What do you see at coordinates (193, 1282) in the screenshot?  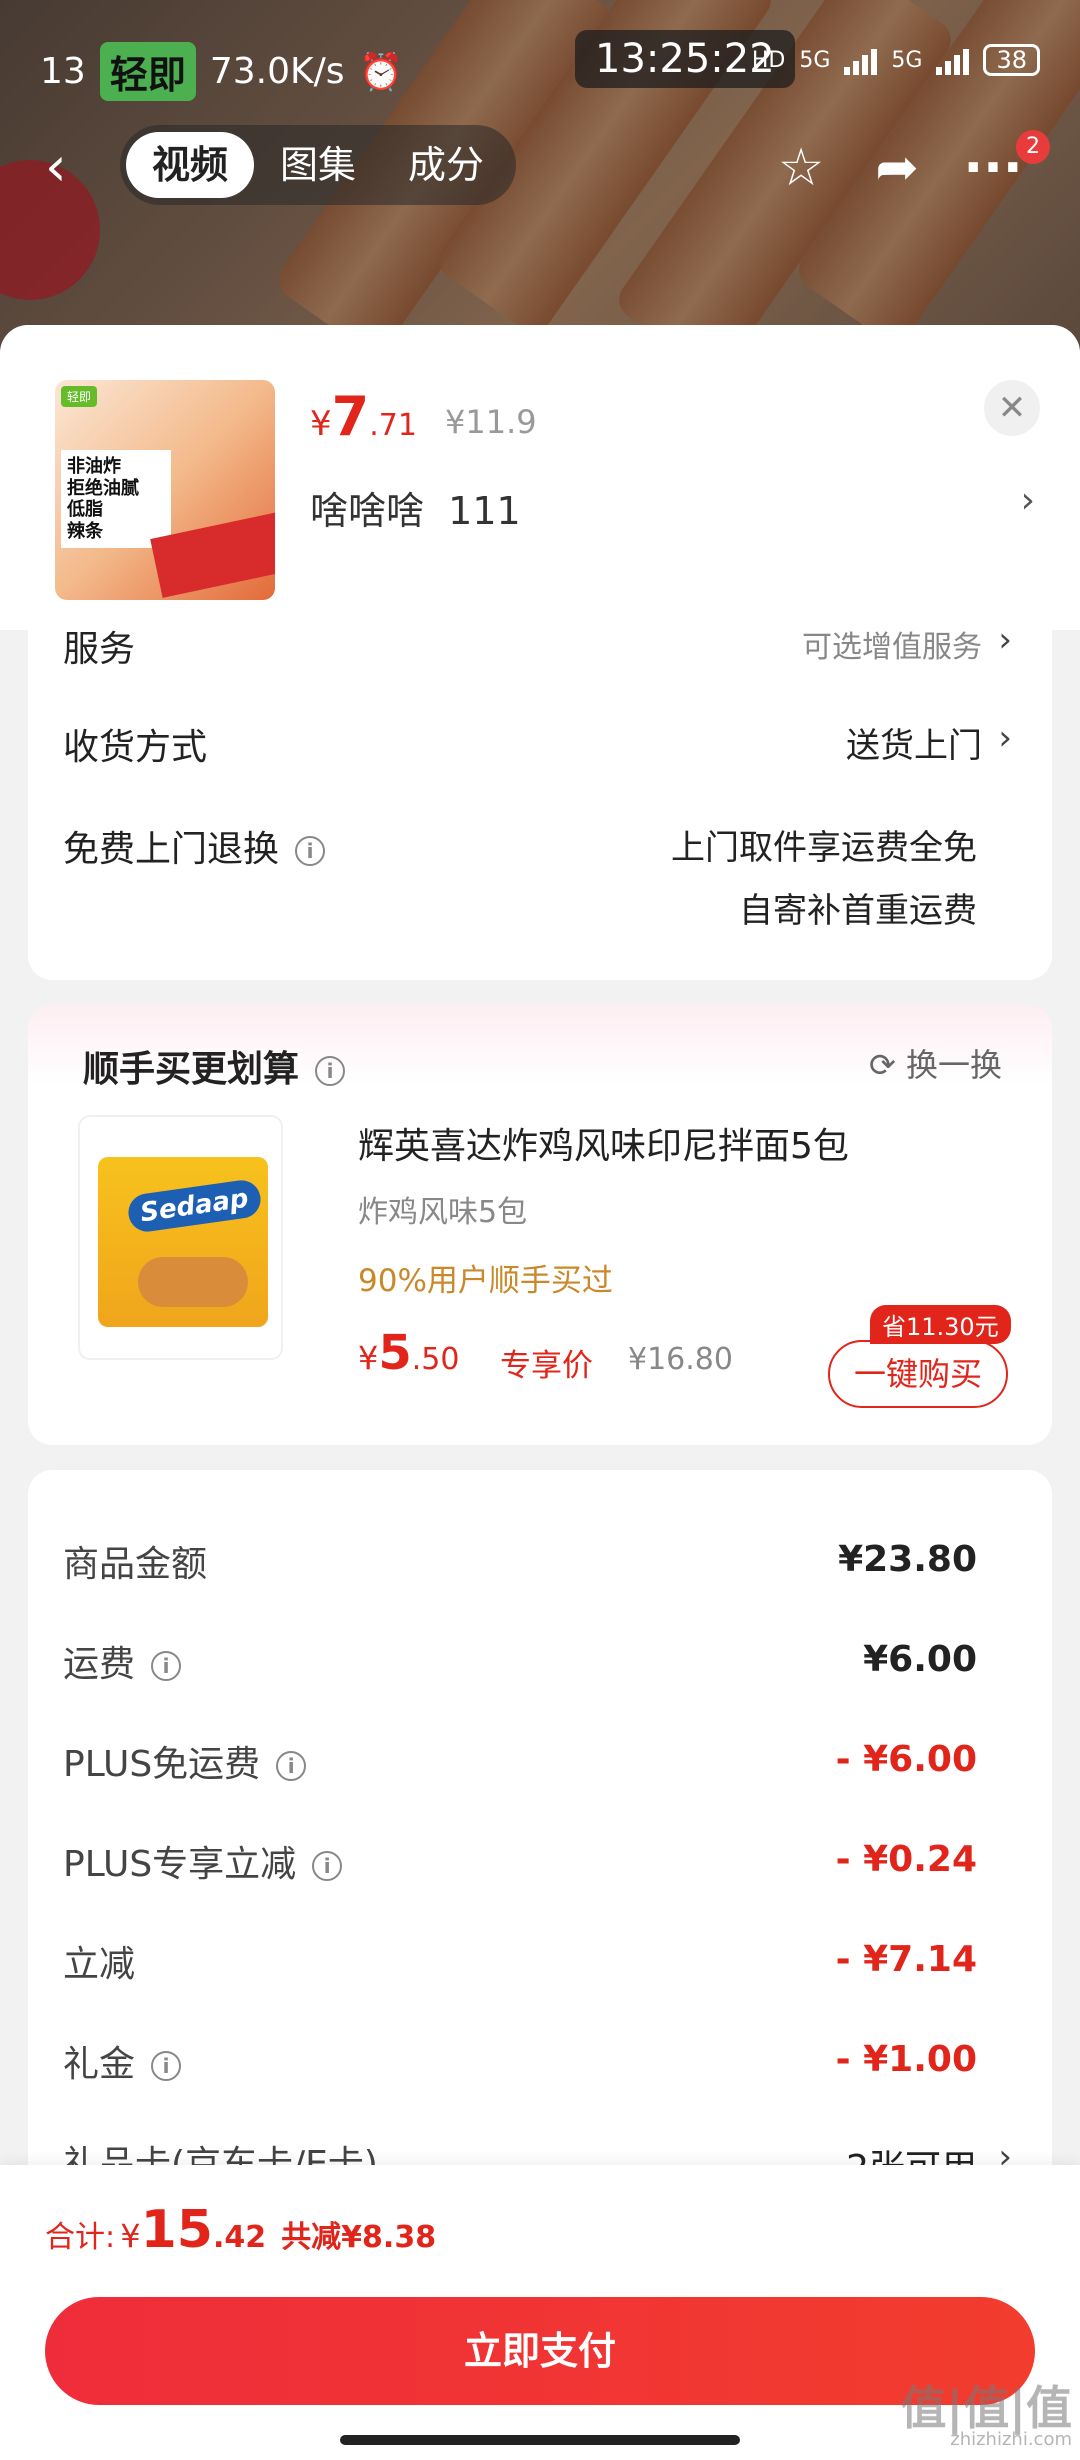 I see `pack-food` at bounding box center [193, 1282].